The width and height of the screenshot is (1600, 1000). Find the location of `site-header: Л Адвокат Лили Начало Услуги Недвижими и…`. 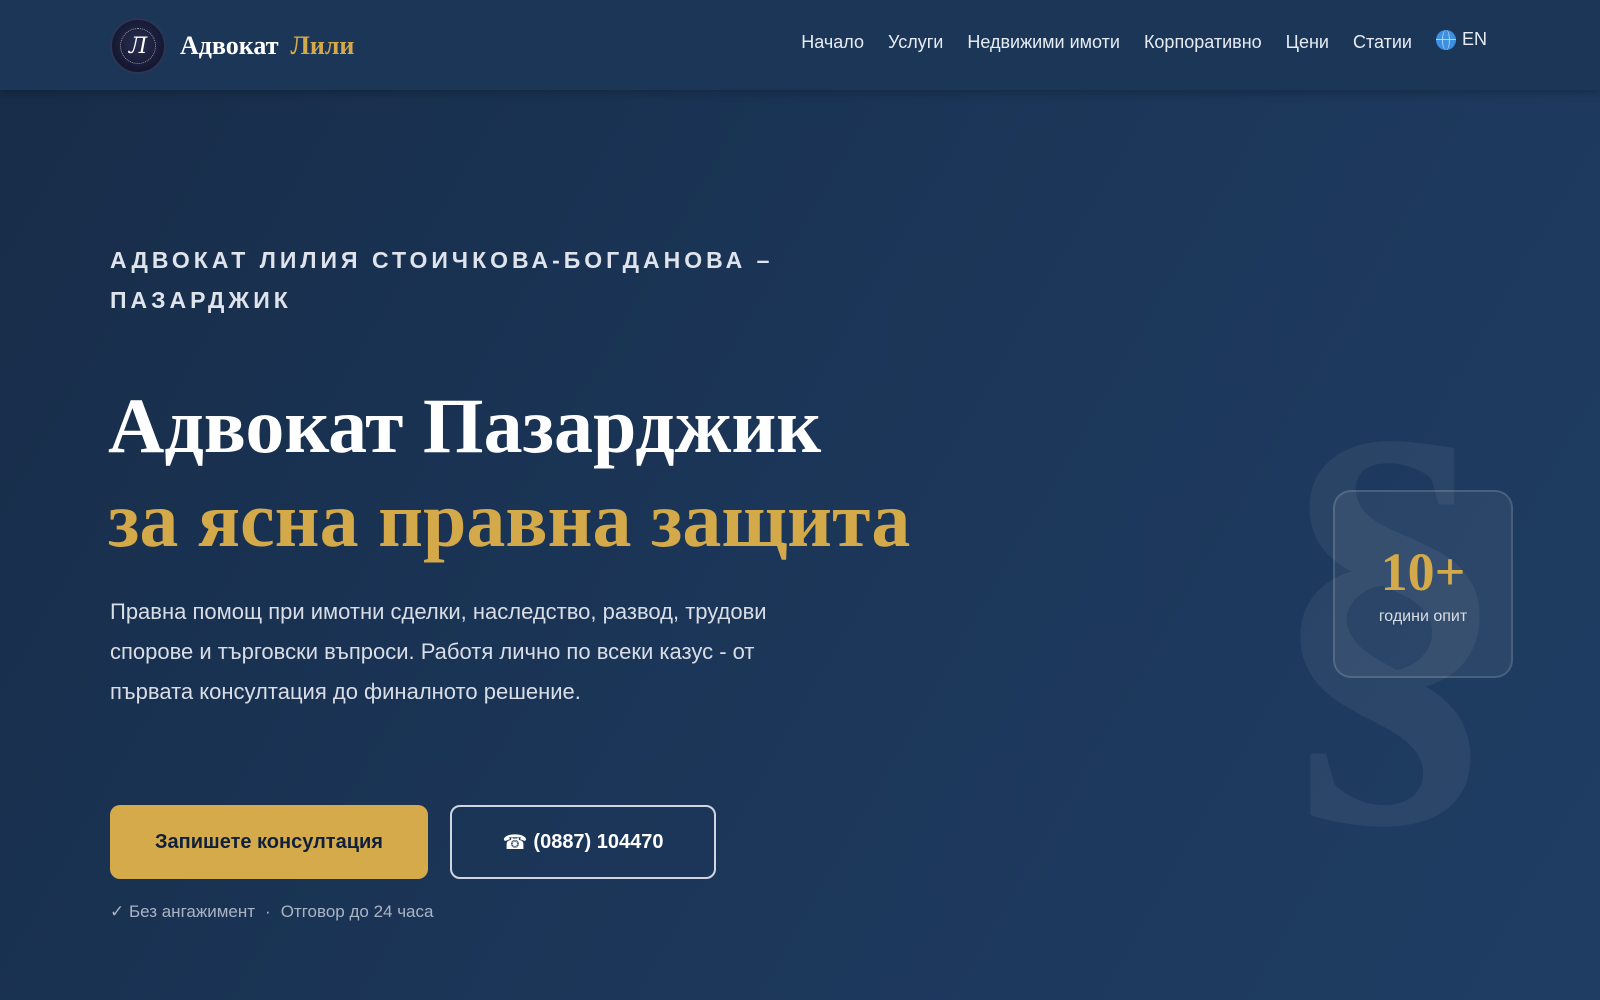

site-header: Л Адвокат Лили Начало Услуги Недвижими и… is located at coordinates (800, 45).